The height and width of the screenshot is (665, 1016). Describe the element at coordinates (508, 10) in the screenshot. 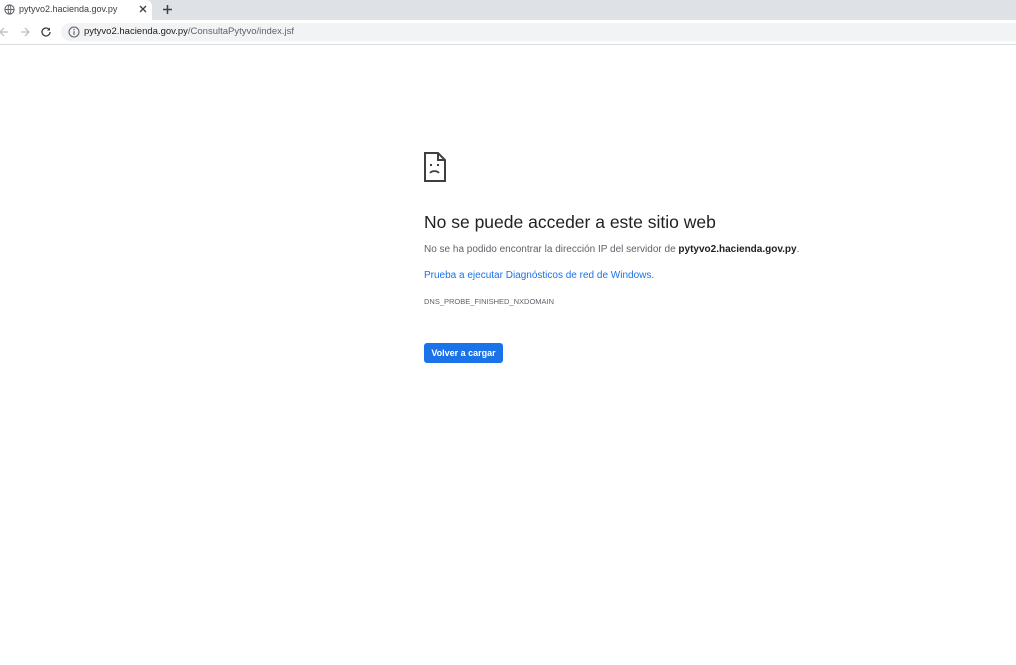

I see `tab-strip: pytyvo2.hacienda.gov.py` at that location.